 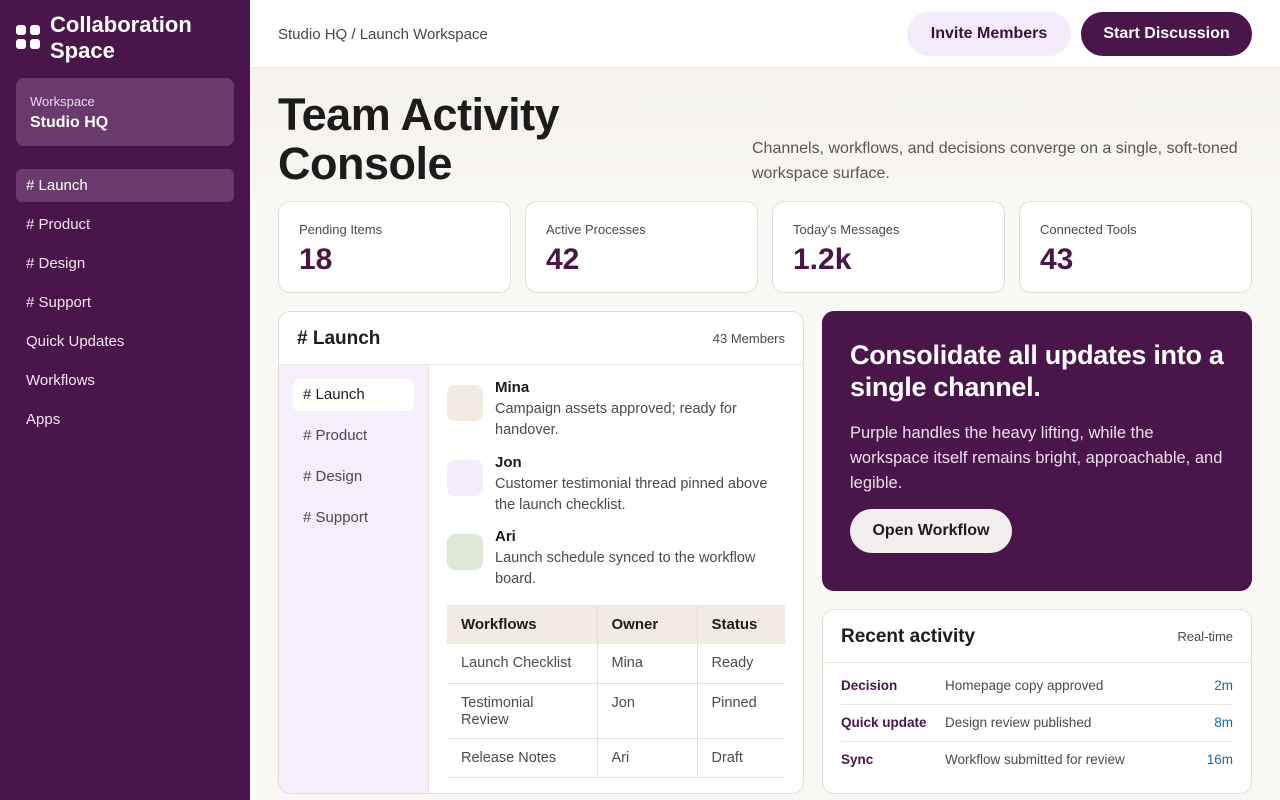 What do you see at coordinates (125, 112) in the screenshot?
I see `workspace-switcher: Workspace Studio HQ` at bounding box center [125, 112].